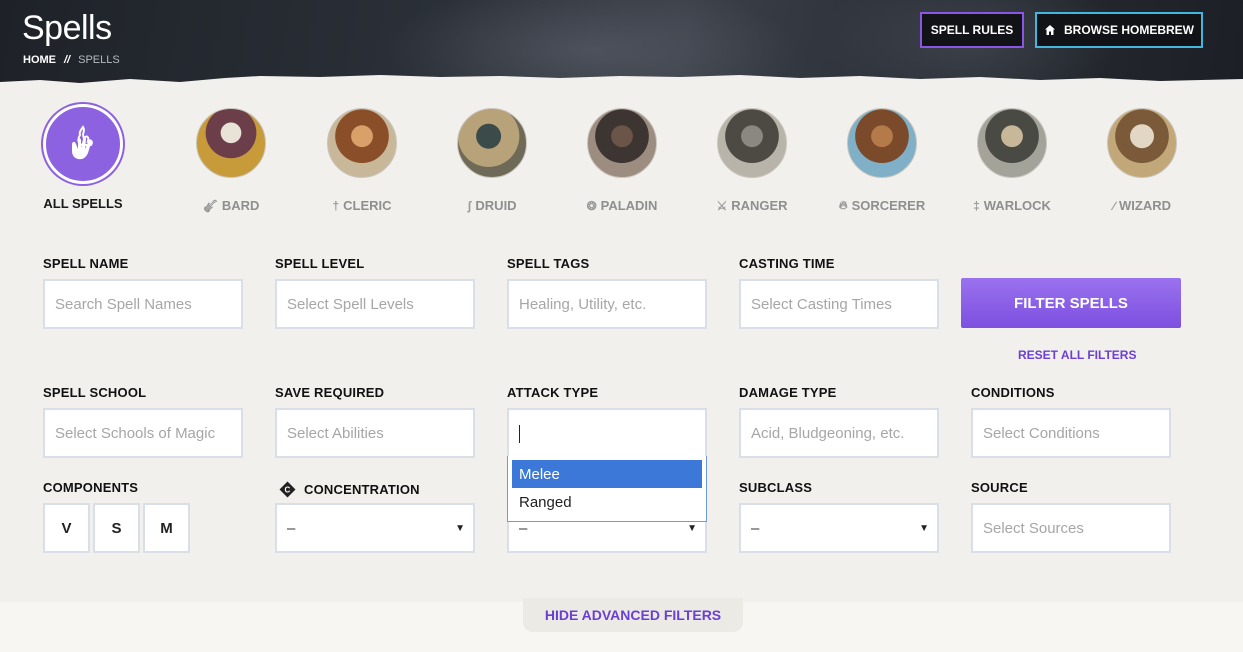 This screenshot has width=1243, height=652. What do you see at coordinates (336, 205) in the screenshot?
I see `cleric-icon: †` at bounding box center [336, 205].